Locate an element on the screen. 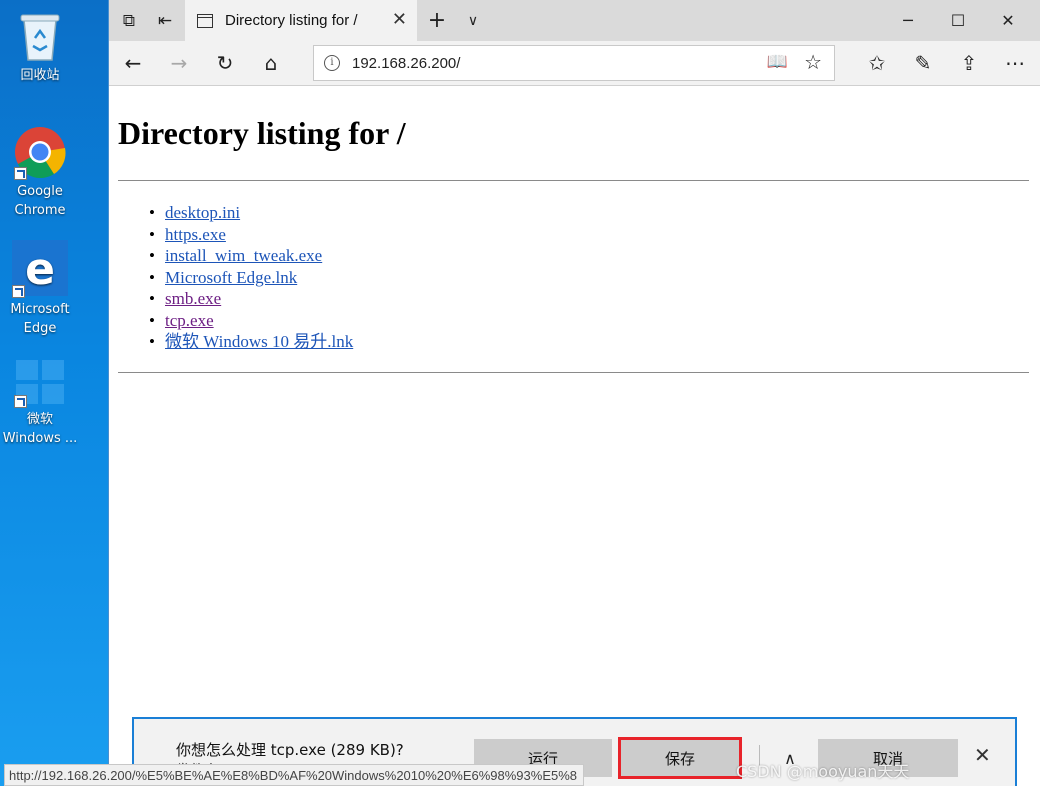 This screenshot has width=1040, height=786. desktop-icon-google-chrome: Google Chrome is located at coordinates (40, 173).